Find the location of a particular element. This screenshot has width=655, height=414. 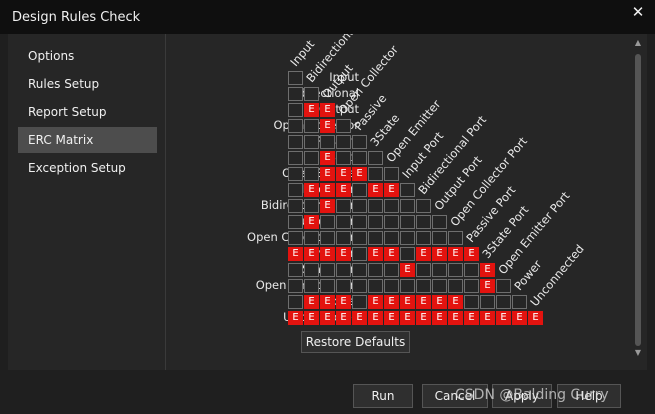

scroll-up-icon: ▲ is located at coordinates (638, 43).